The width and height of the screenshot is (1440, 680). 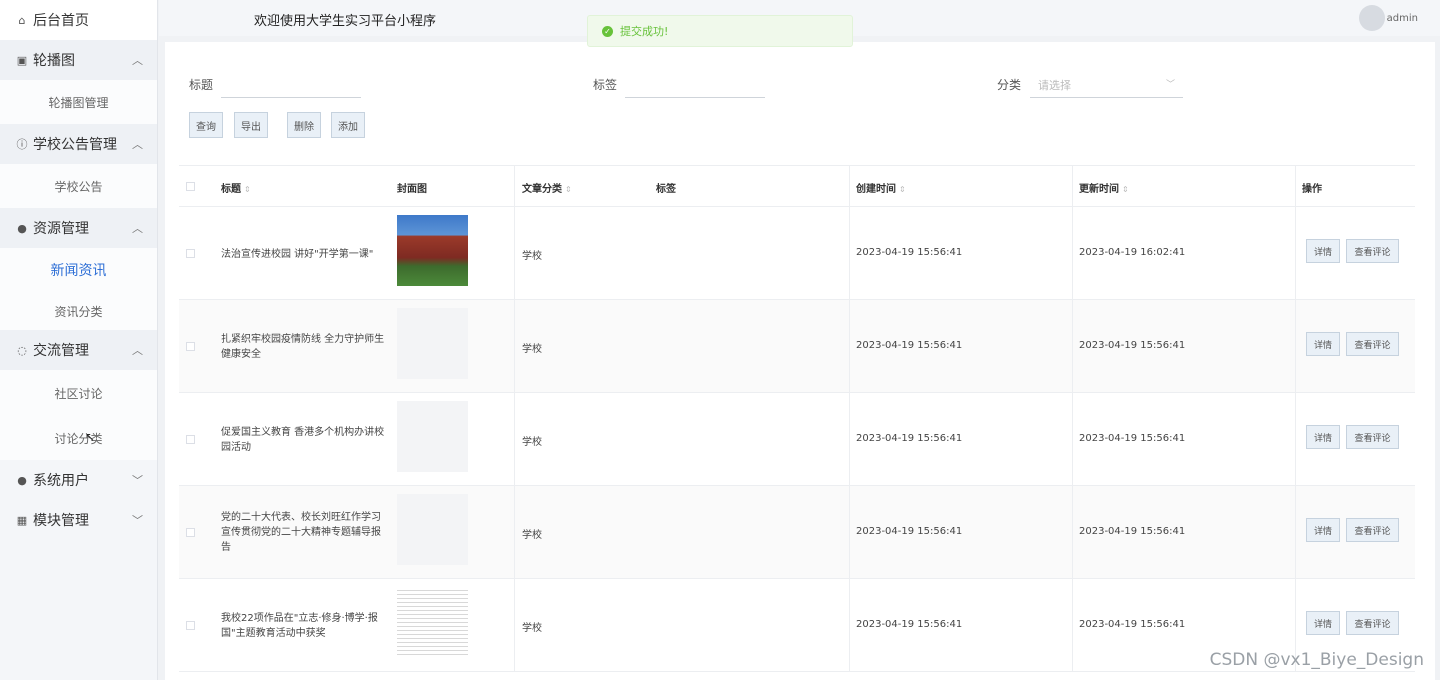 What do you see at coordinates (1402, 18) in the screenshot?
I see `username: admin` at bounding box center [1402, 18].